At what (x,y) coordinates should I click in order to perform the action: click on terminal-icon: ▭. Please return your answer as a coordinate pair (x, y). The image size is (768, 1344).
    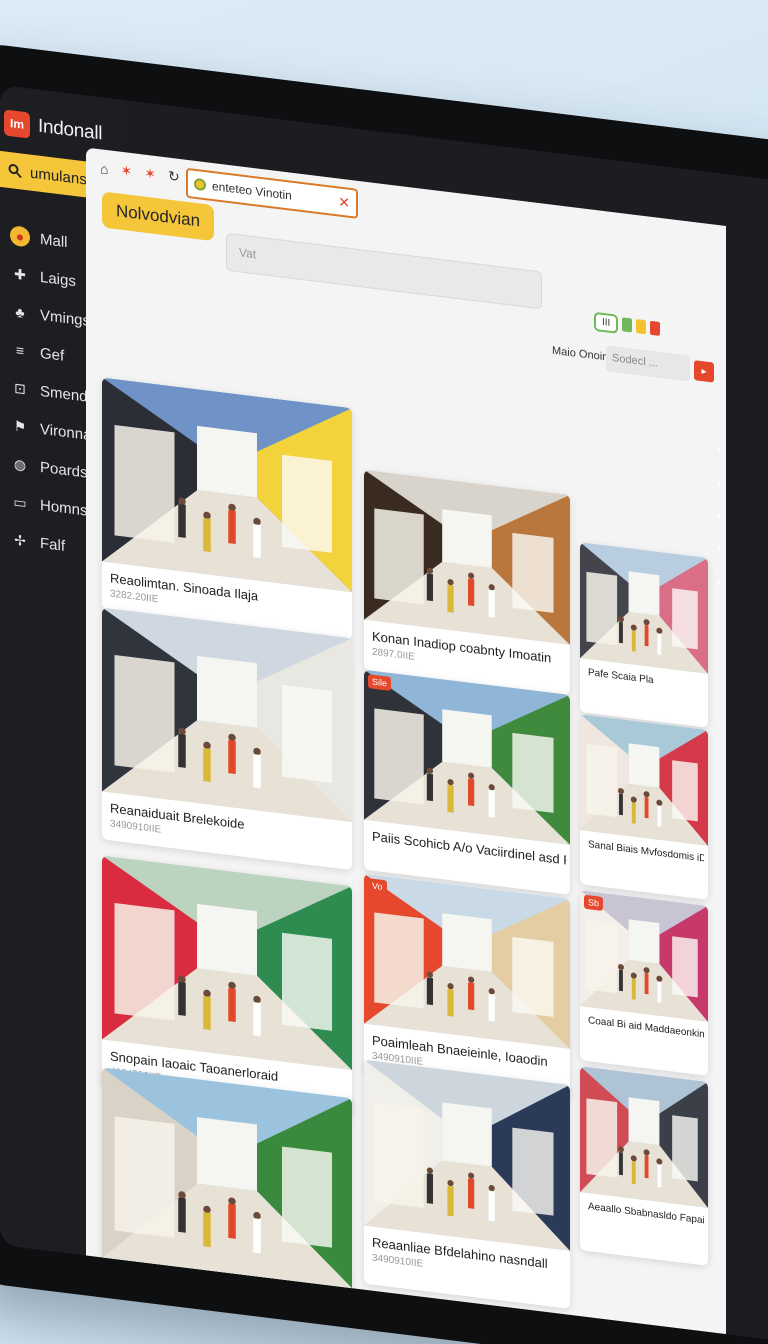
    Looking at the image, I should click on (20, 502).